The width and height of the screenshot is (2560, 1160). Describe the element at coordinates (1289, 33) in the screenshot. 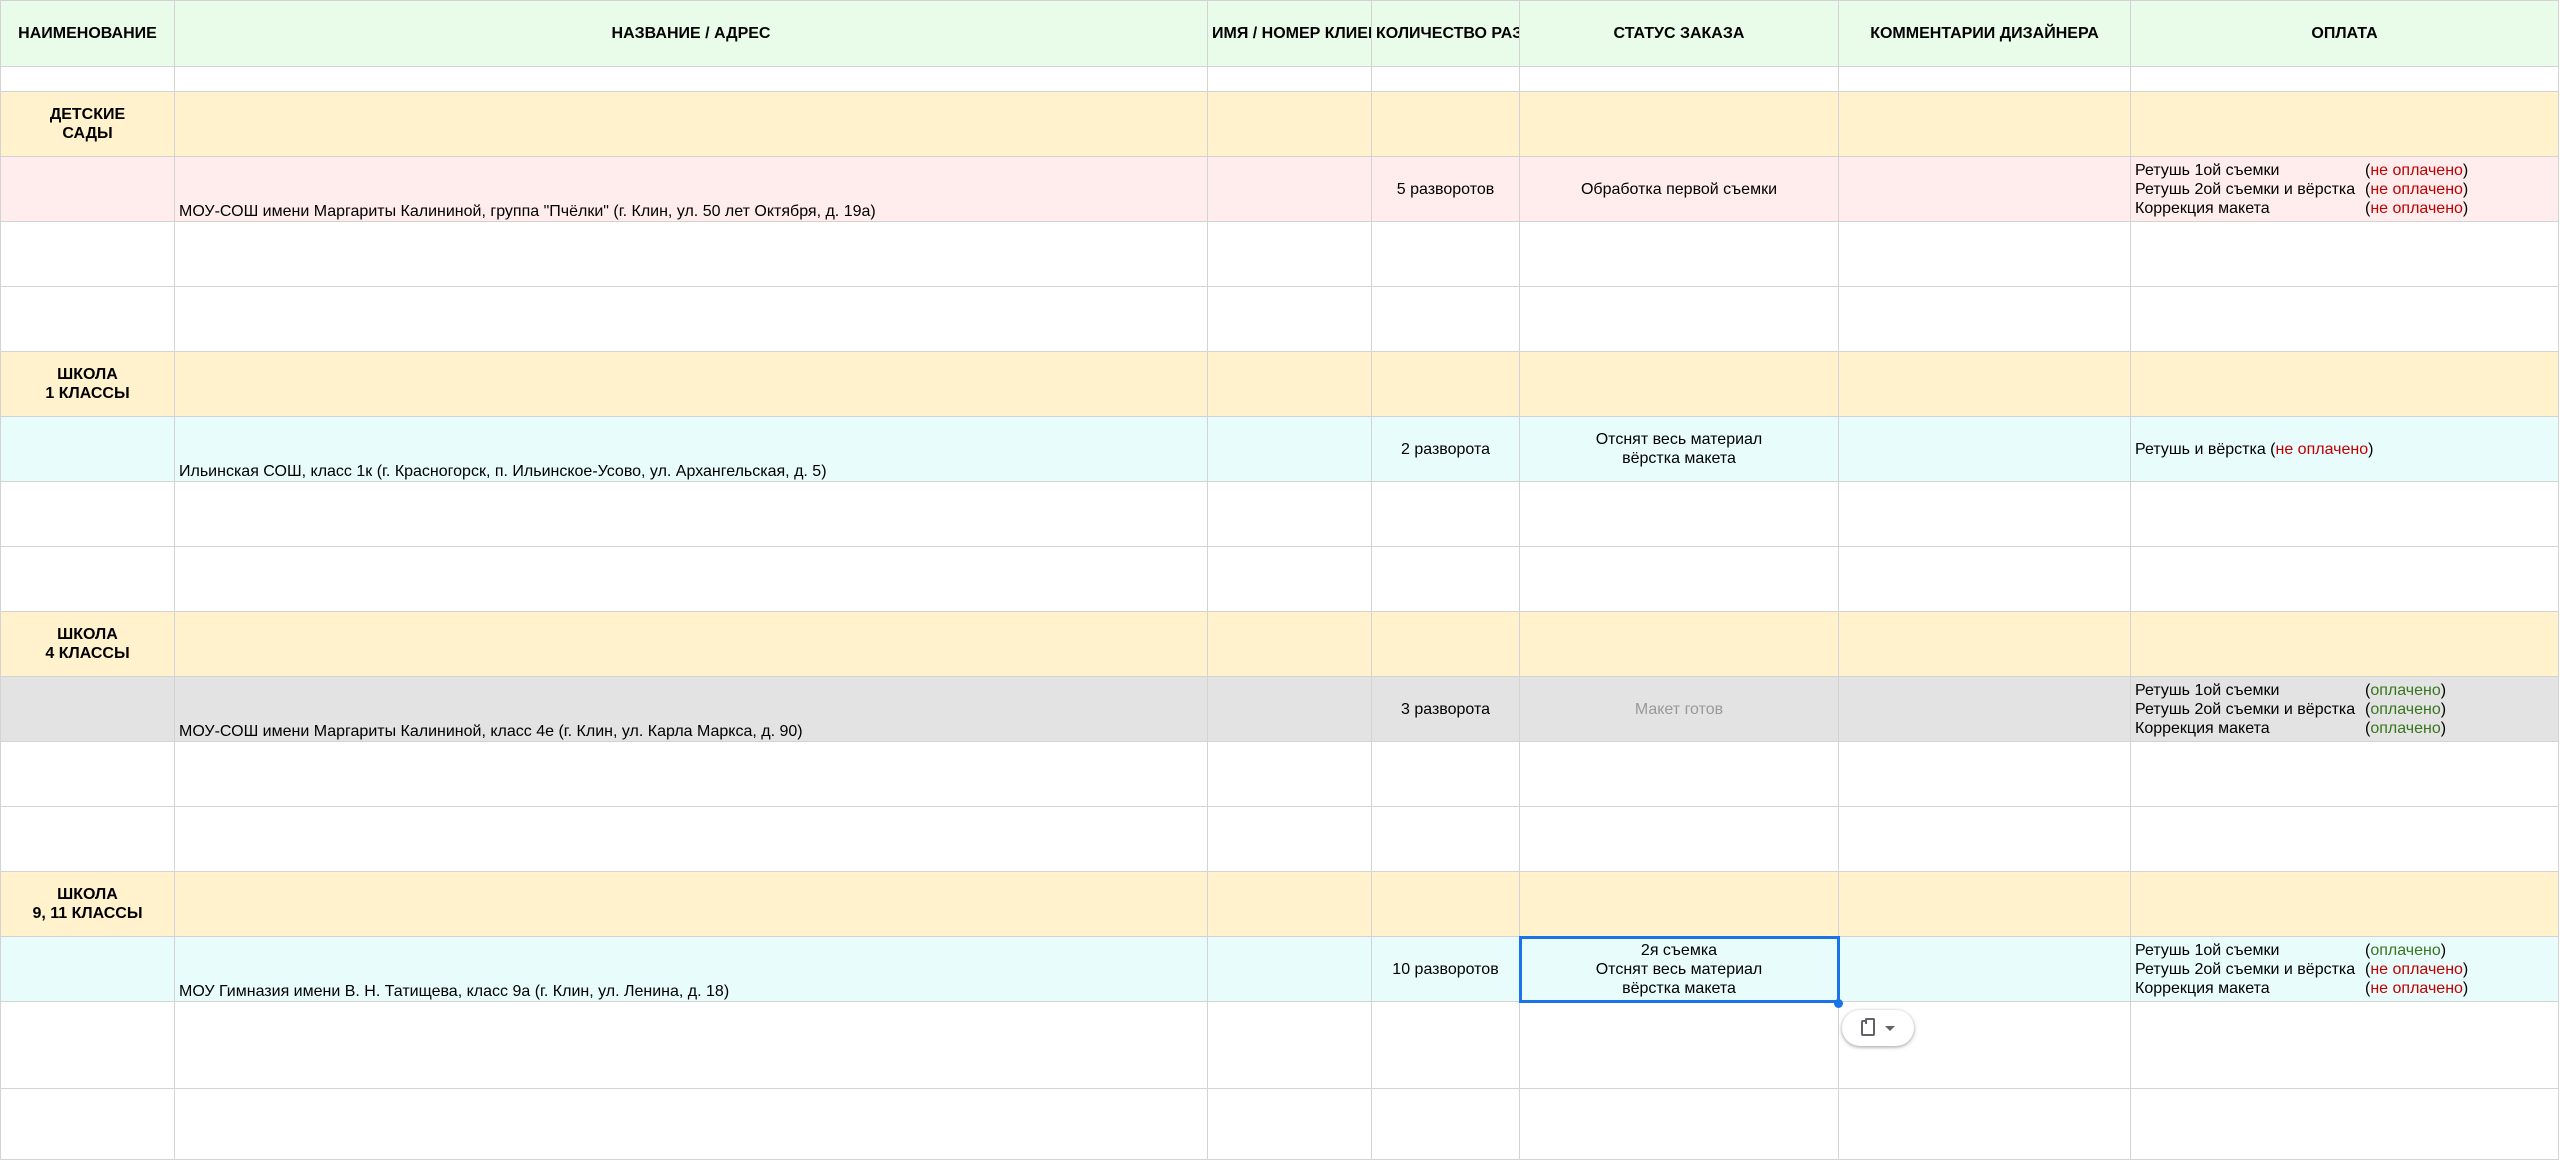

I see `header-client: ИМЯ / НОМЕР КЛИЕНТА` at that location.